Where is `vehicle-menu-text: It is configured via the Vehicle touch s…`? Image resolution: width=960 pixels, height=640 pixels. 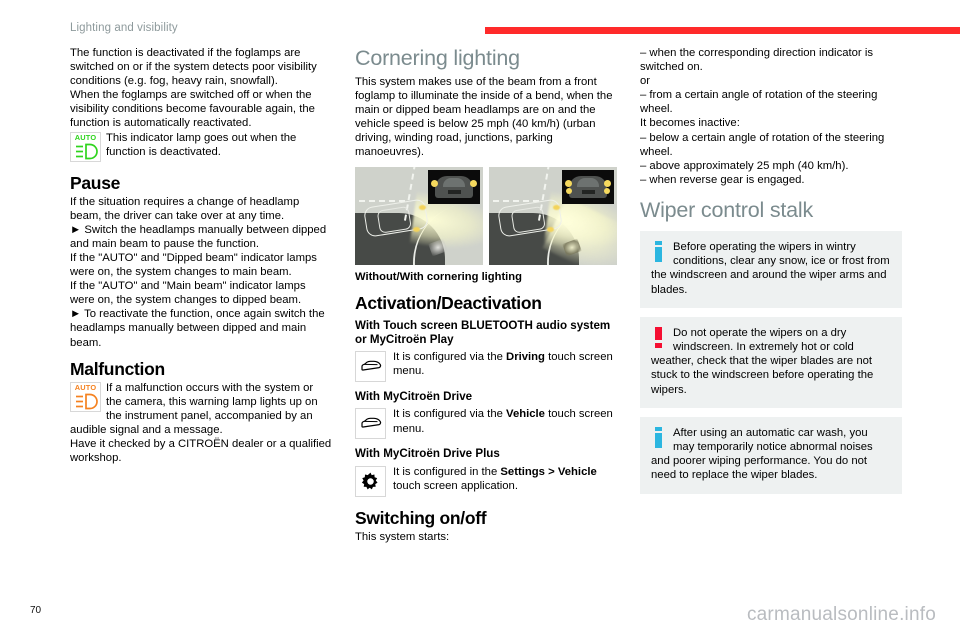 vehicle-menu-text: It is configured via the Vehicle touch s… is located at coordinates (505, 421).